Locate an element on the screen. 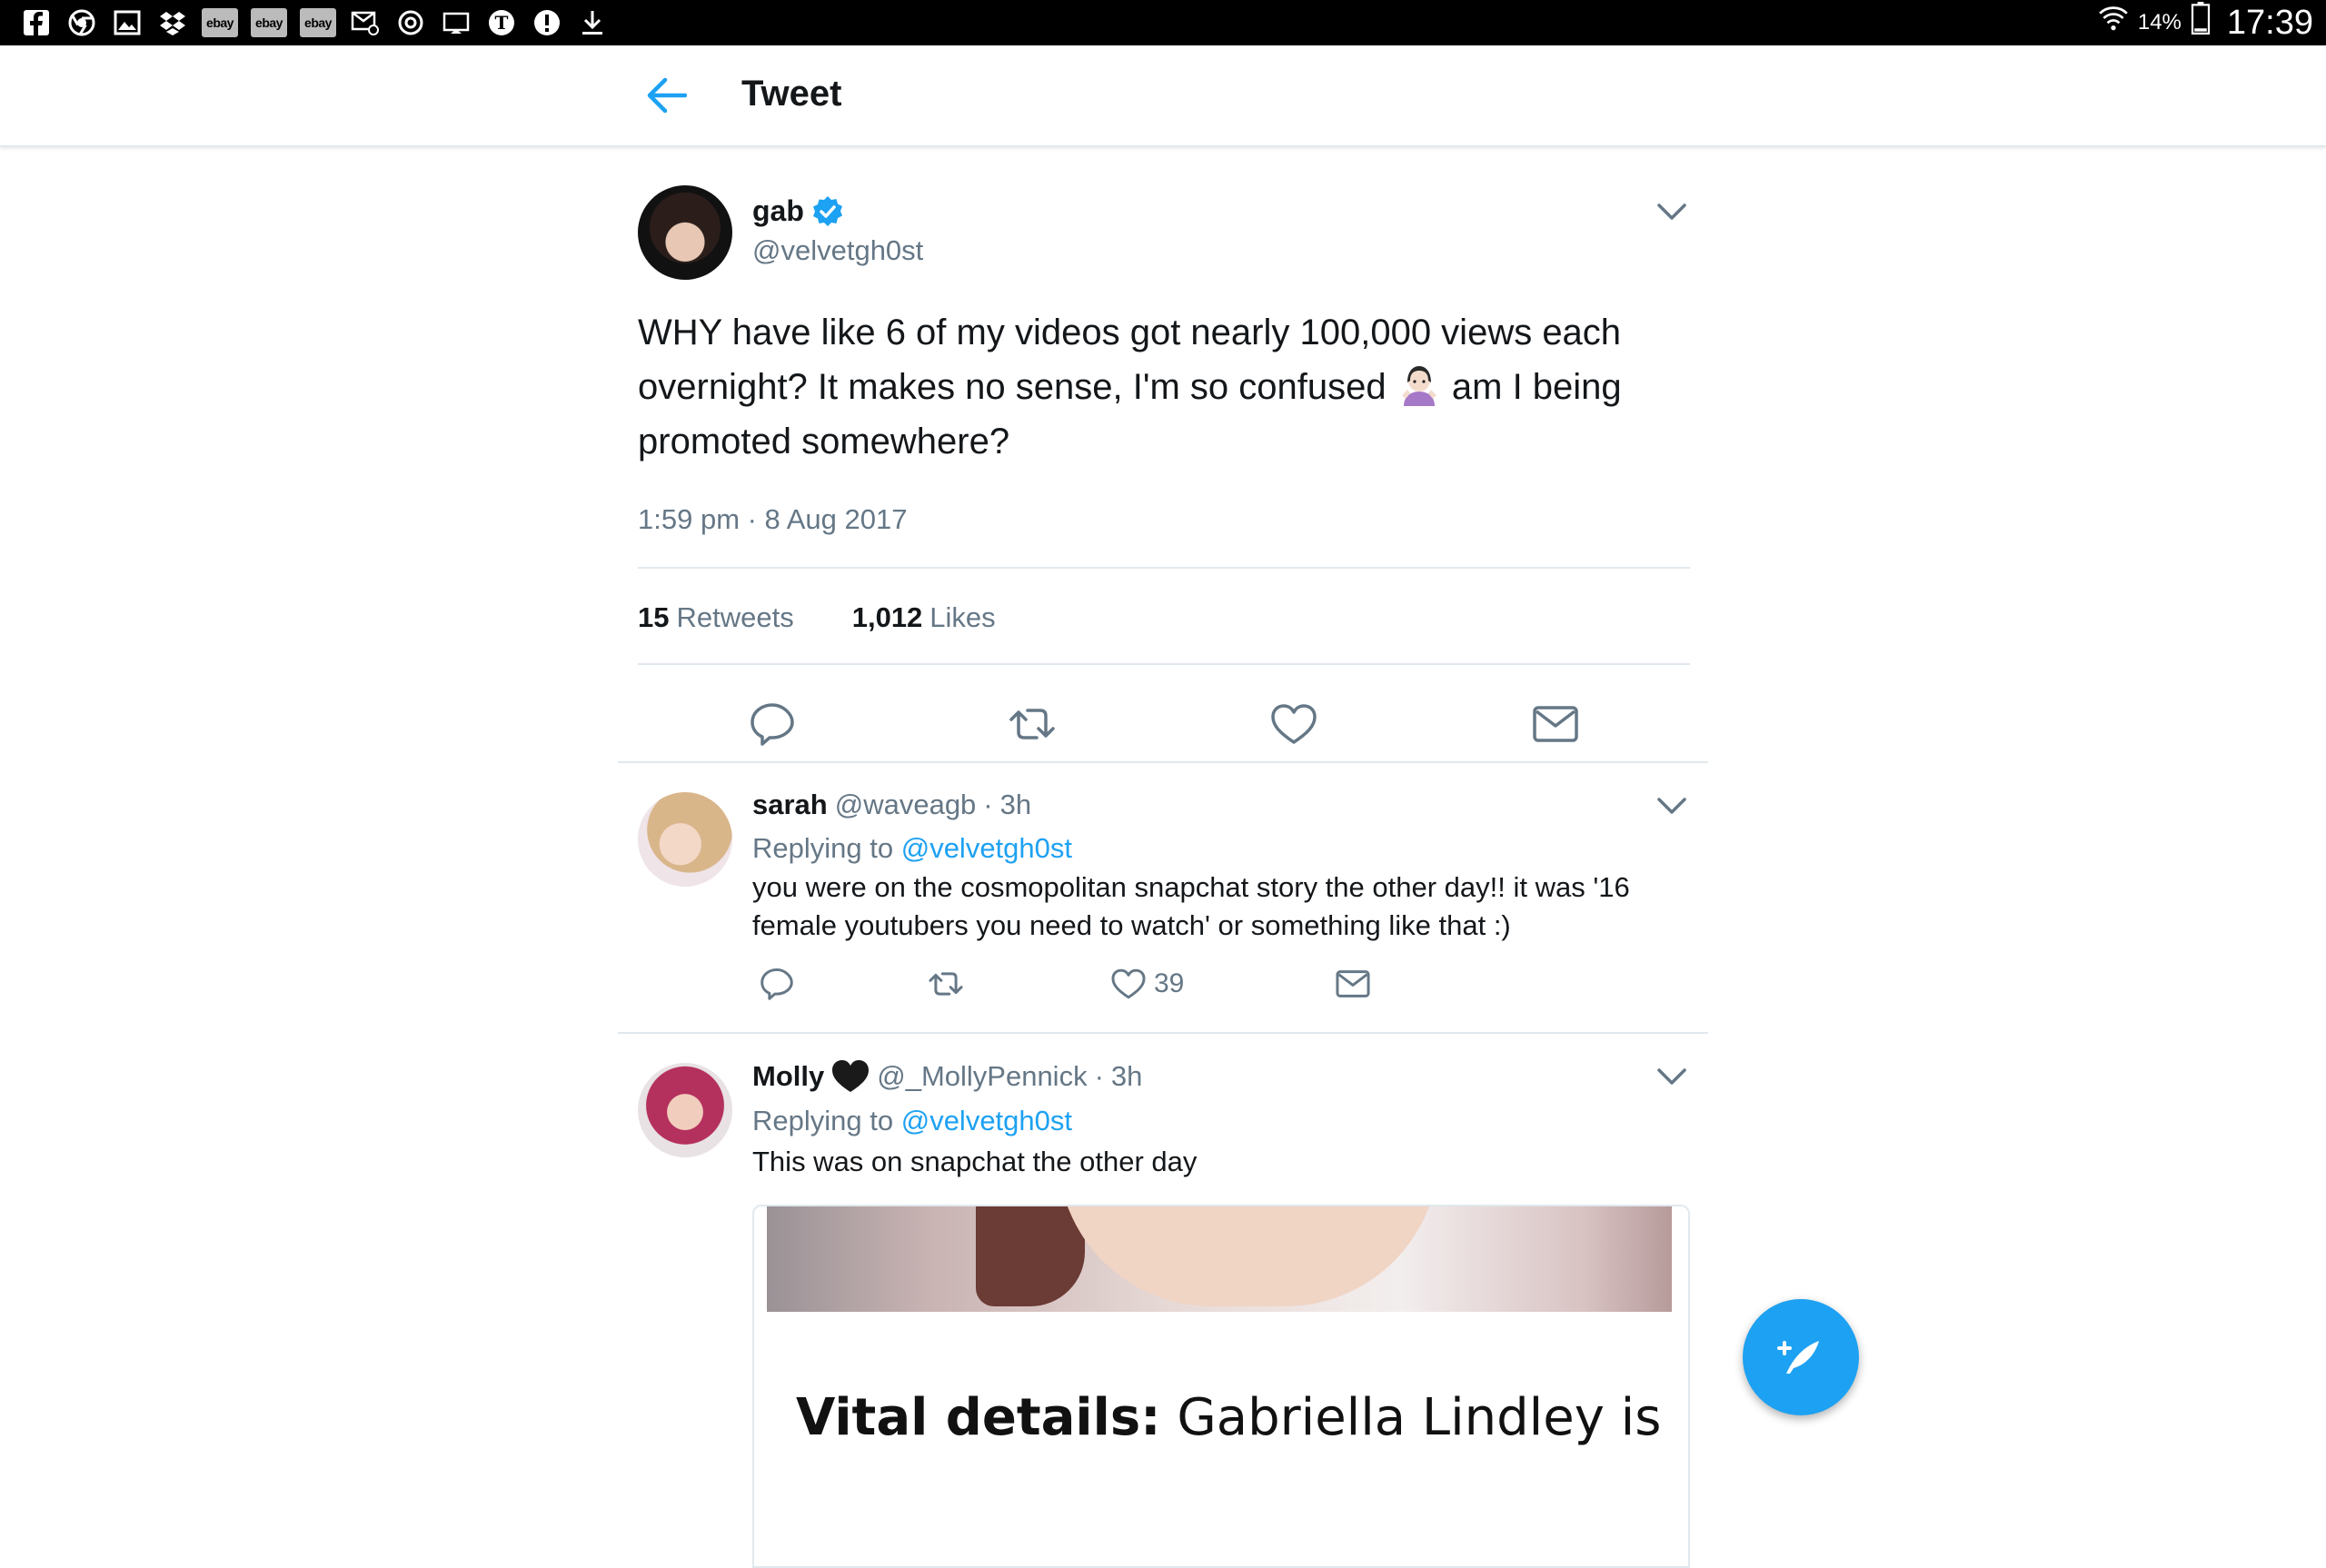 This screenshot has width=2326, height=1568. battery-percent: 14% is located at coordinates (2159, 22).